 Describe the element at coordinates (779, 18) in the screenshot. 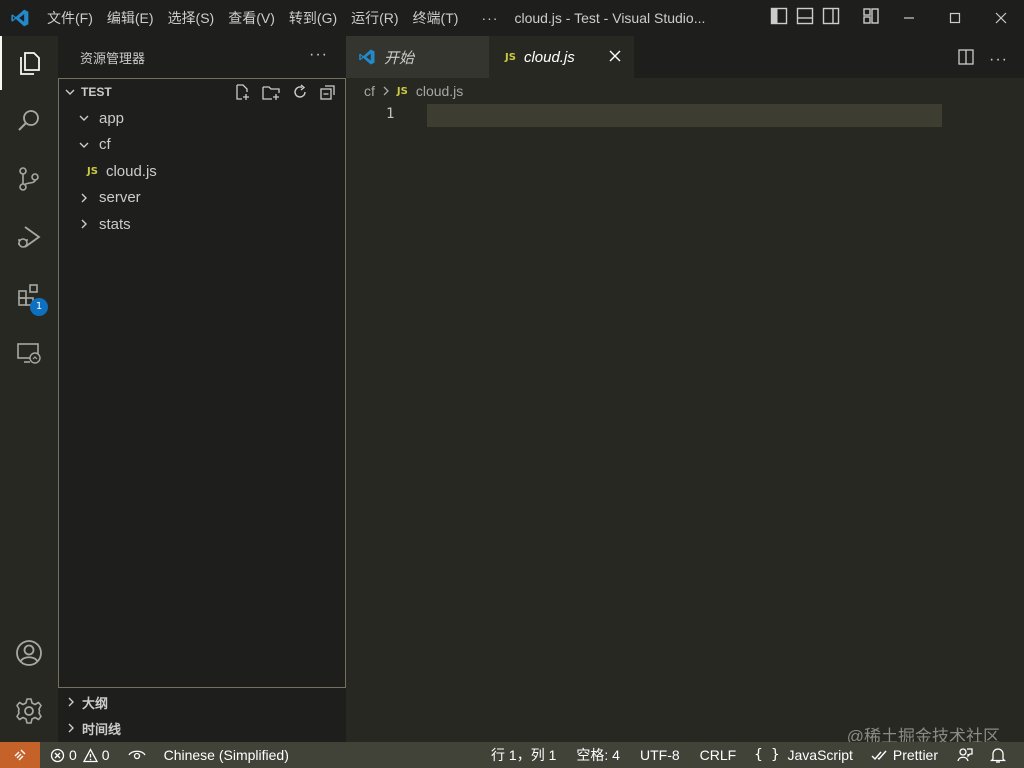

I see `toggle-sidebar-icon` at that location.